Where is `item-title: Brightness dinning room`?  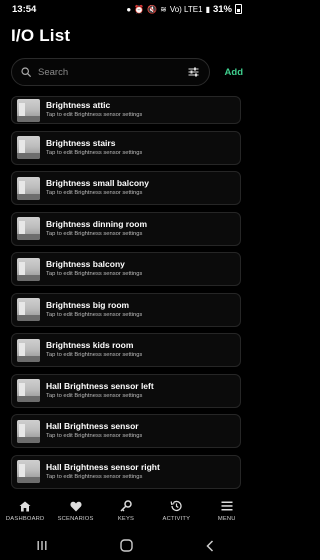 item-title: Brightness dinning room is located at coordinates (97, 223).